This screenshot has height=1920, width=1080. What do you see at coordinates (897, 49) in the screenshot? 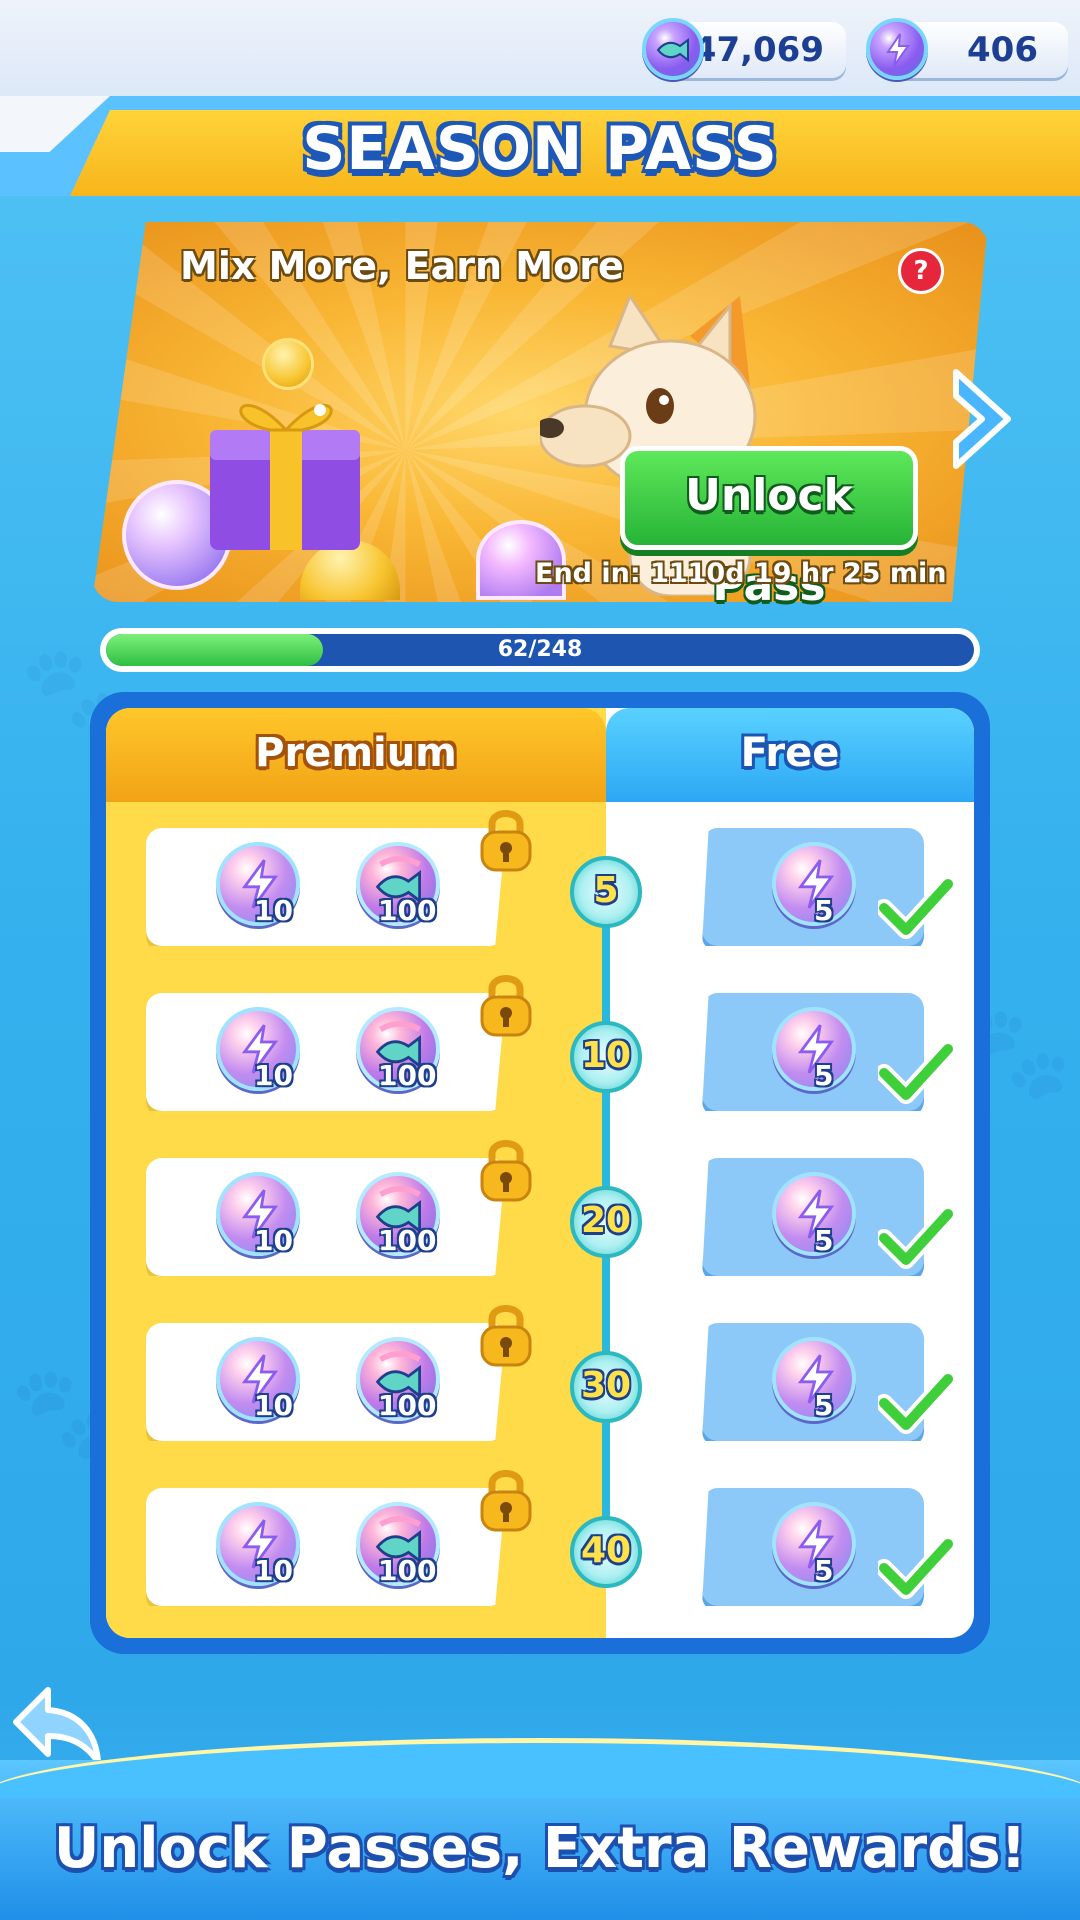
I see `energy-coin-icon` at bounding box center [897, 49].